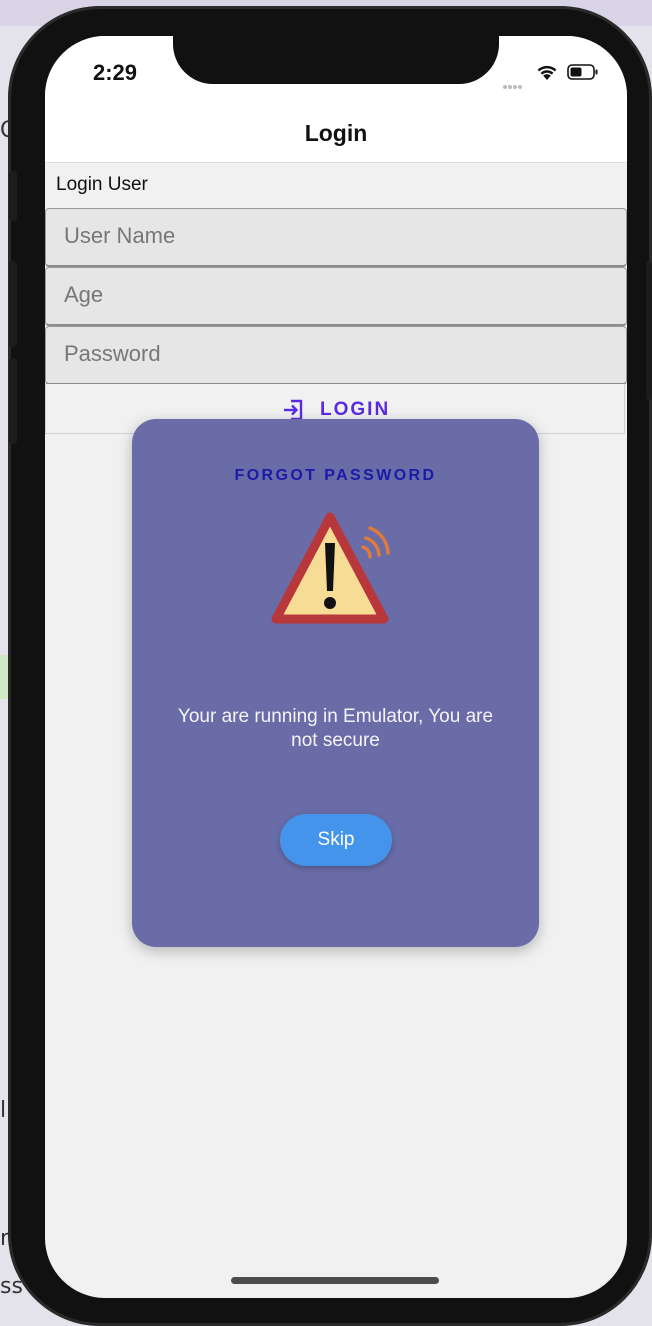 This screenshot has height=1326, width=652. Describe the element at coordinates (115, 72) in the screenshot. I see `status-time: 2:29` at that location.